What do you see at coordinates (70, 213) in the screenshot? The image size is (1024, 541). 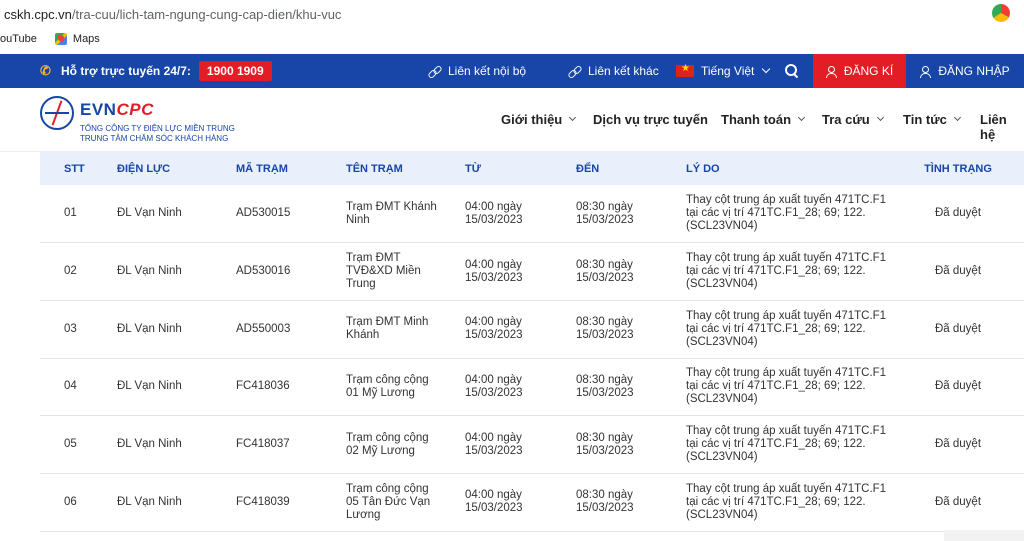 I see `cell-stt: 01` at bounding box center [70, 213].